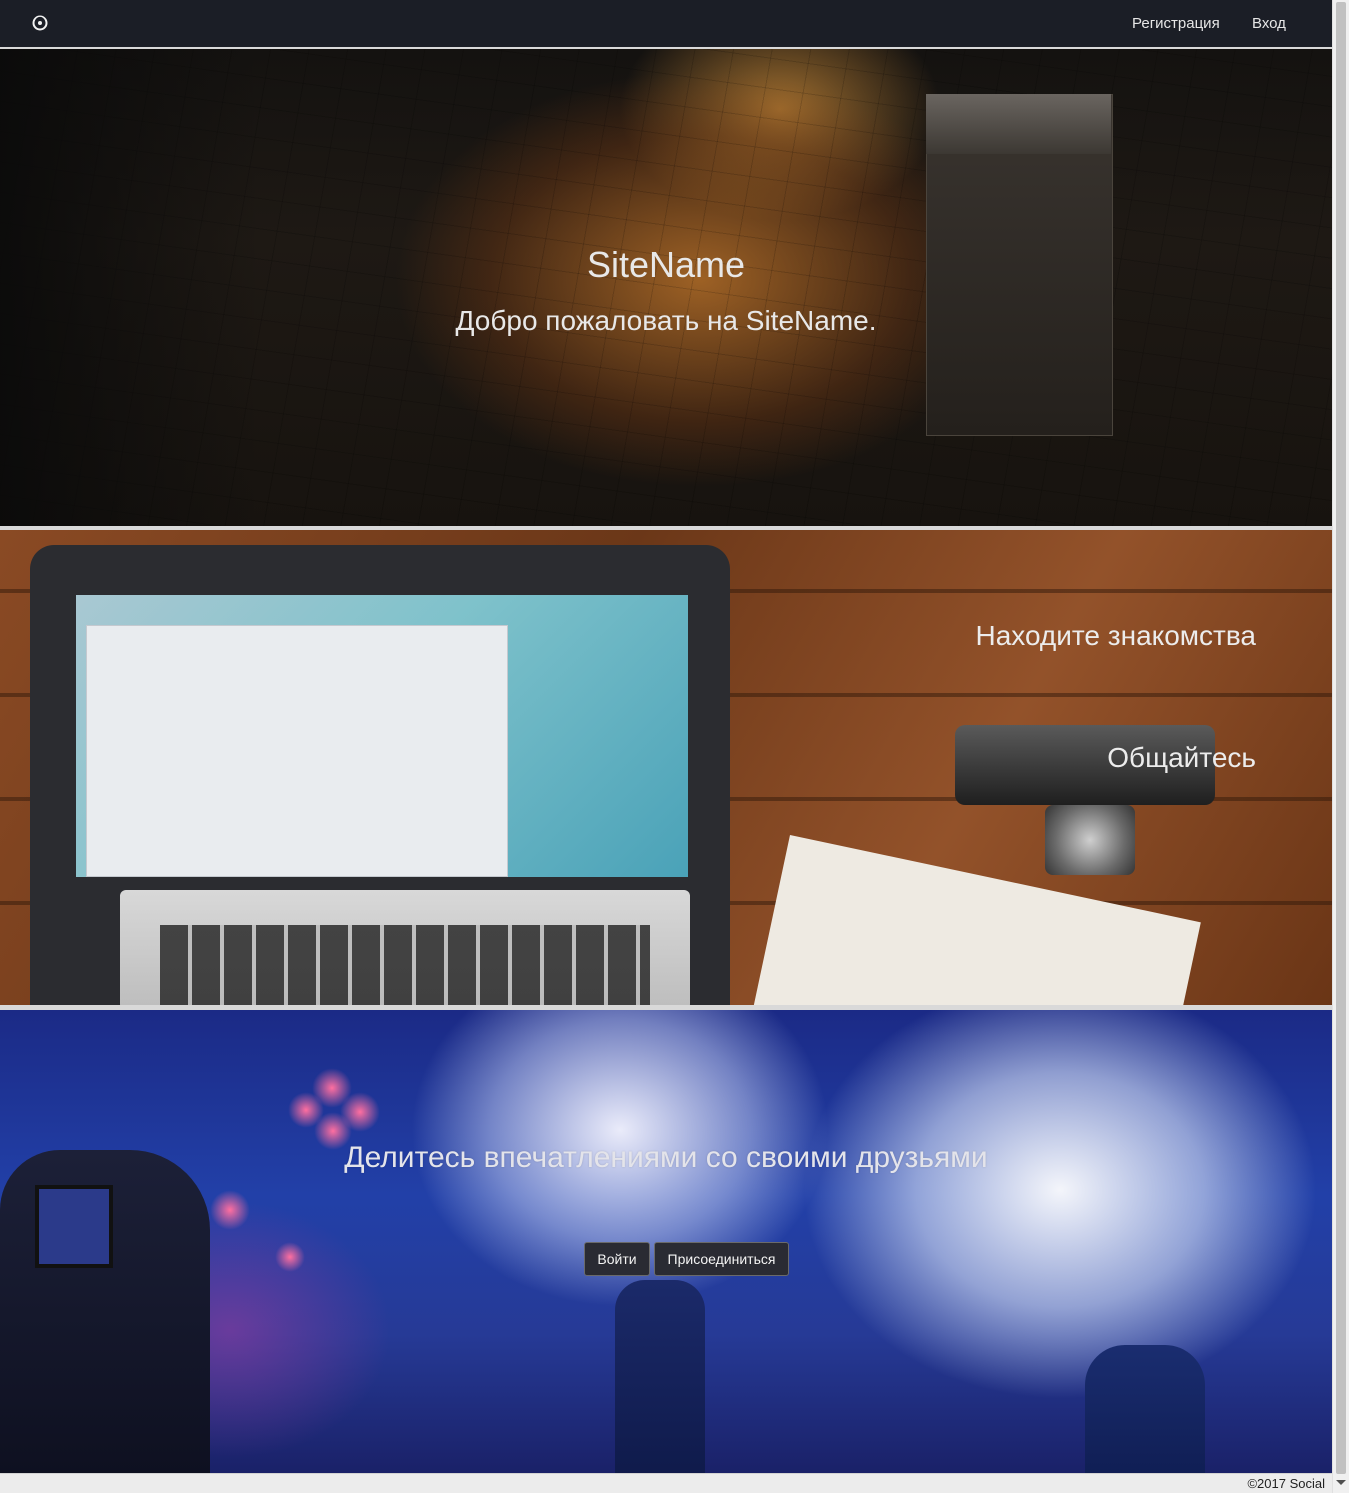 The image size is (1349, 1493). What do you see at coordinates (130, 287) in the screenshot?
I see `hero-shadow` at bounding box center [130, 287].